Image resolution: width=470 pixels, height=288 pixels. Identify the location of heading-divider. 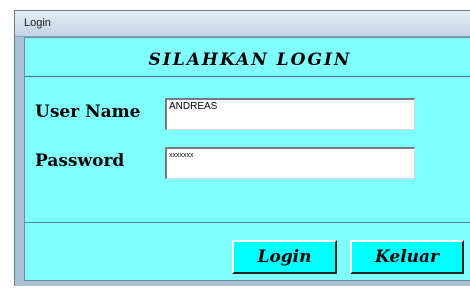
(247, 76).